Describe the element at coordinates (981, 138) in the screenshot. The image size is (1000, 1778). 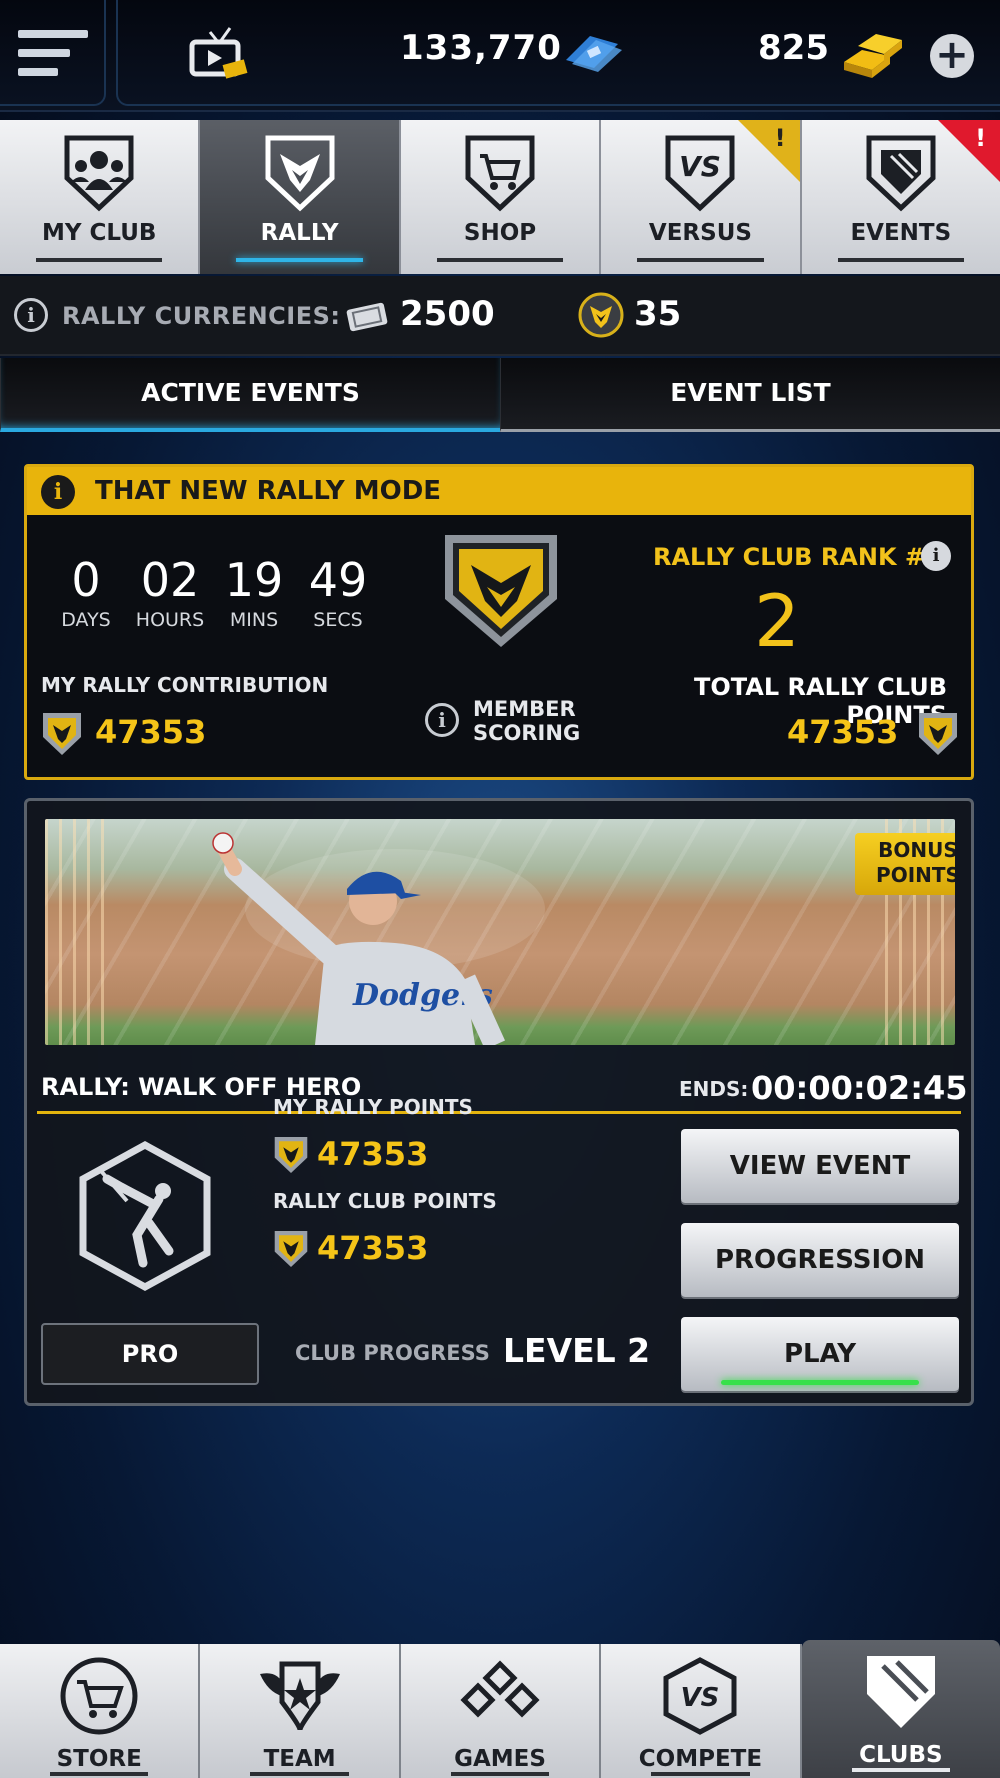
I see `alert-mark: !` at that location.